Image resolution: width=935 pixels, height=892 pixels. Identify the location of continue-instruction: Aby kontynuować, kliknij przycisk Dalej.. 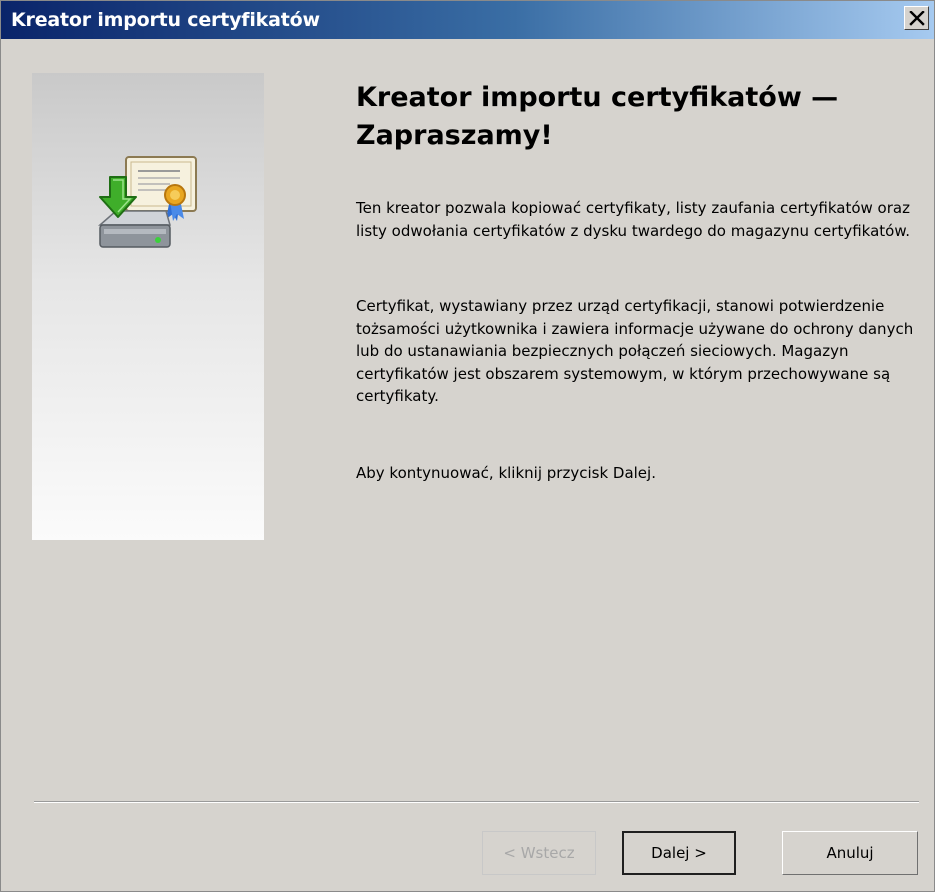
(506, 473).